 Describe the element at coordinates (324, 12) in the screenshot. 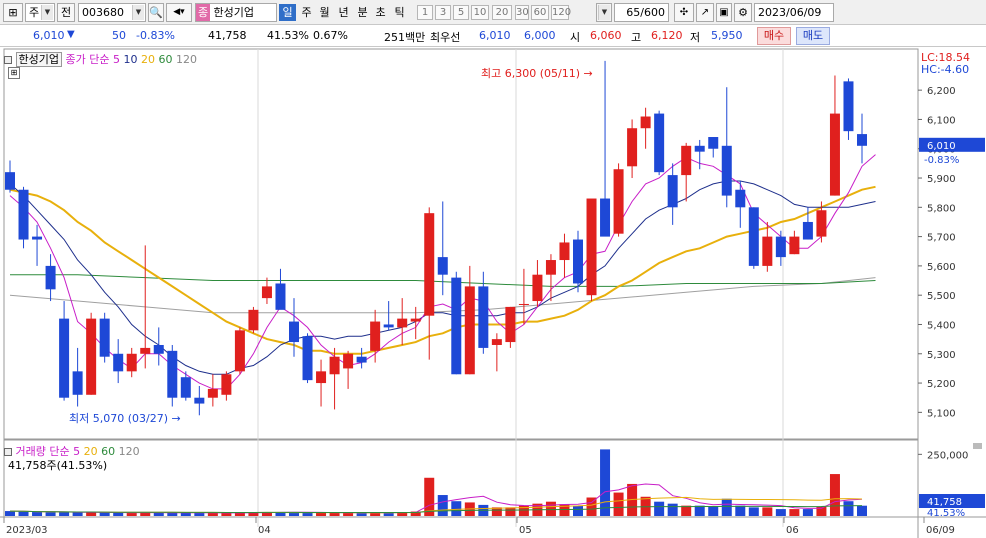

I see `tab-period-2: 월` at that location.